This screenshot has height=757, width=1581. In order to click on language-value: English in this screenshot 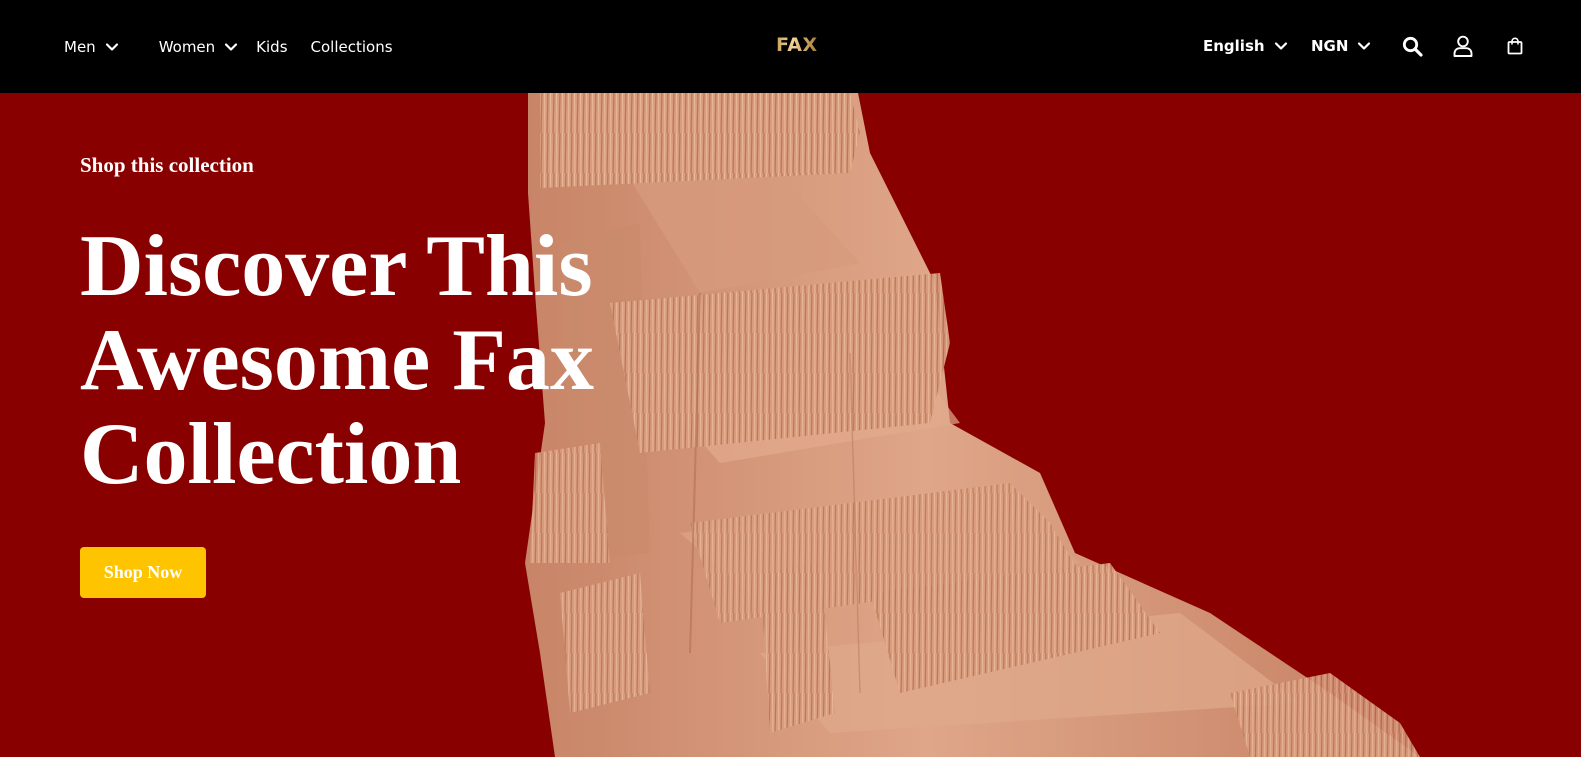, I will do `click(1234, 46)`.